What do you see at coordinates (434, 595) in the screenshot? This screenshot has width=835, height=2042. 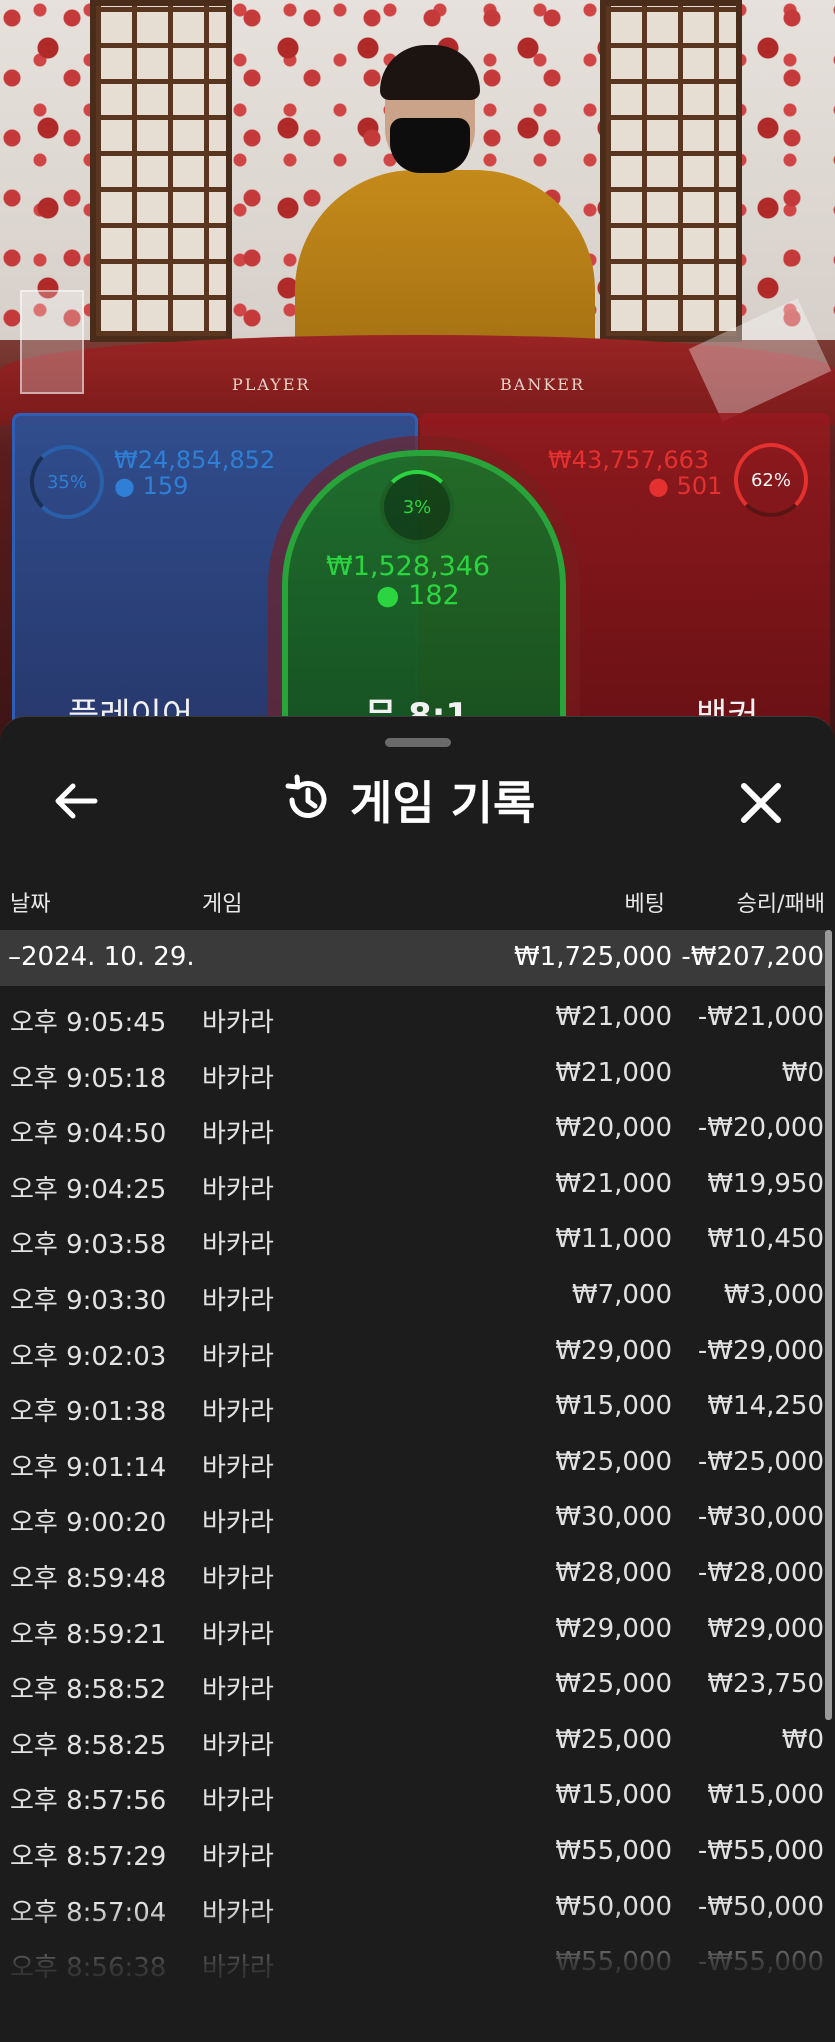 I see `tie-users: 182` at bounding box center [434, 595].